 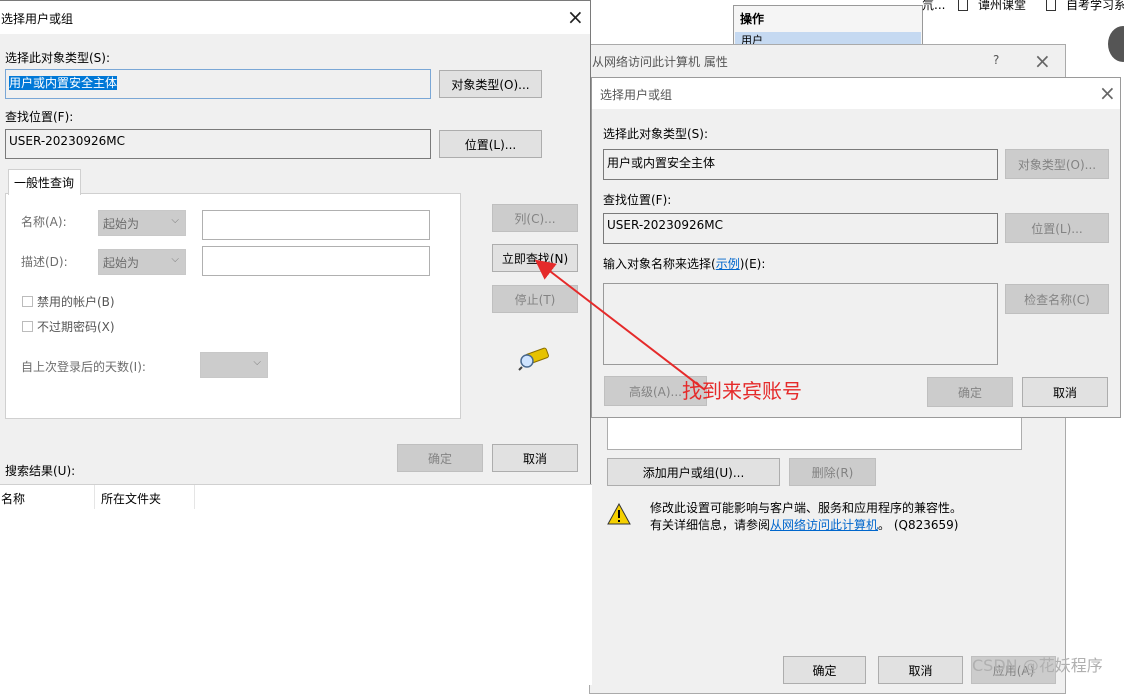 I want to click on annotation-text: 找到来宾账号, so click(x=742, y=391).